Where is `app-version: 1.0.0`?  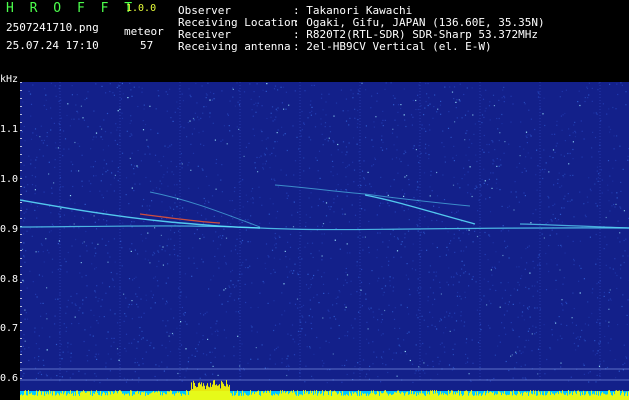 app-version: 1.0.0 is located at coordinates (141, 8).